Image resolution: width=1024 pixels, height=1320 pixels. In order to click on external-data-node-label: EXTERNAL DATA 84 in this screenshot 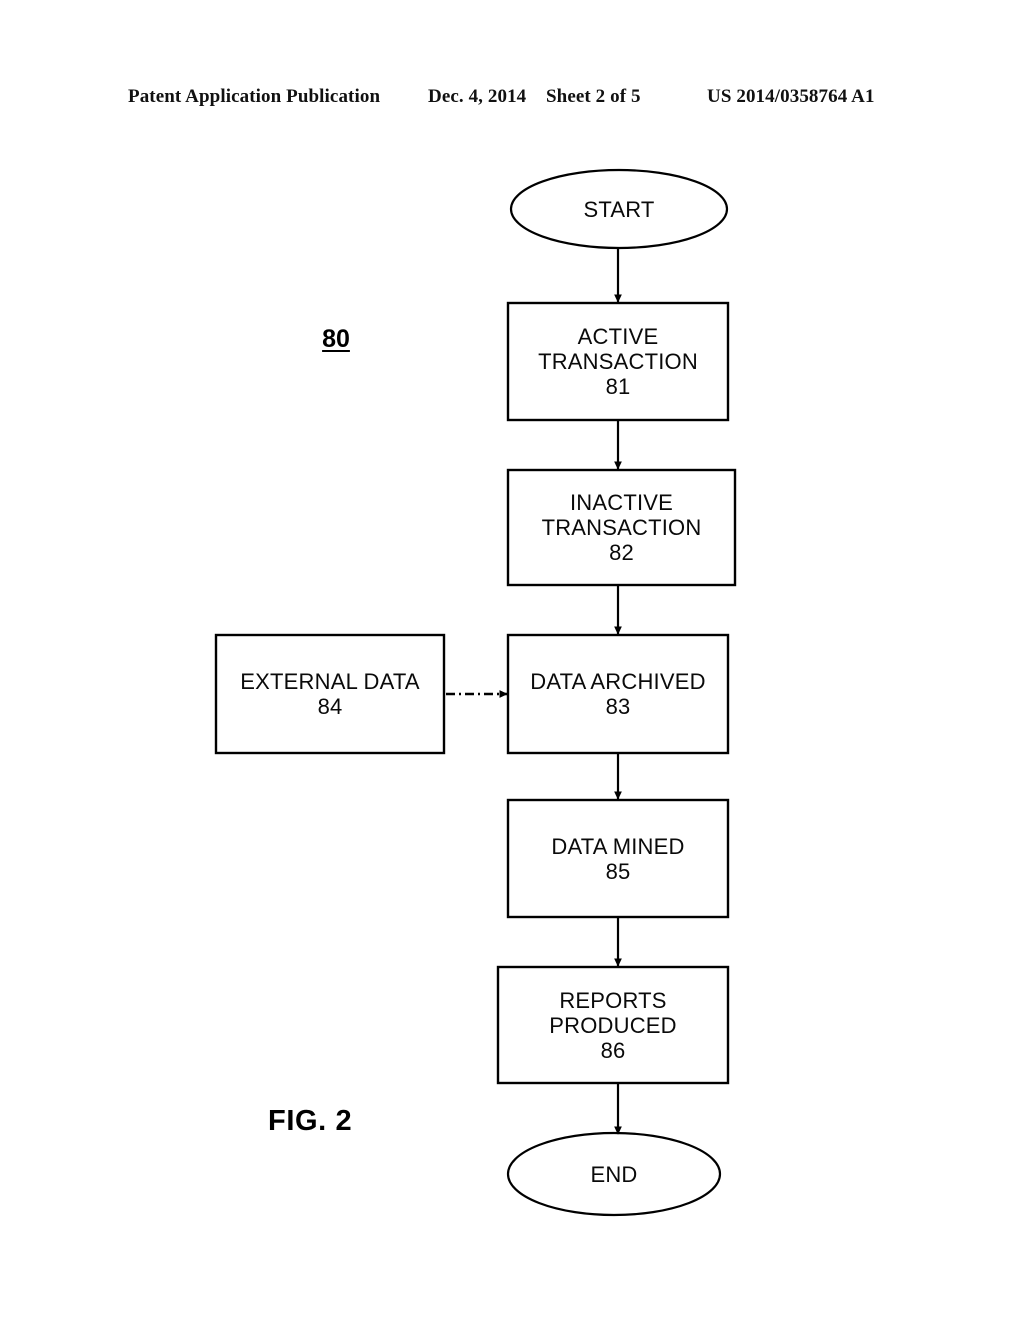, I will do `click(330, 694)`.